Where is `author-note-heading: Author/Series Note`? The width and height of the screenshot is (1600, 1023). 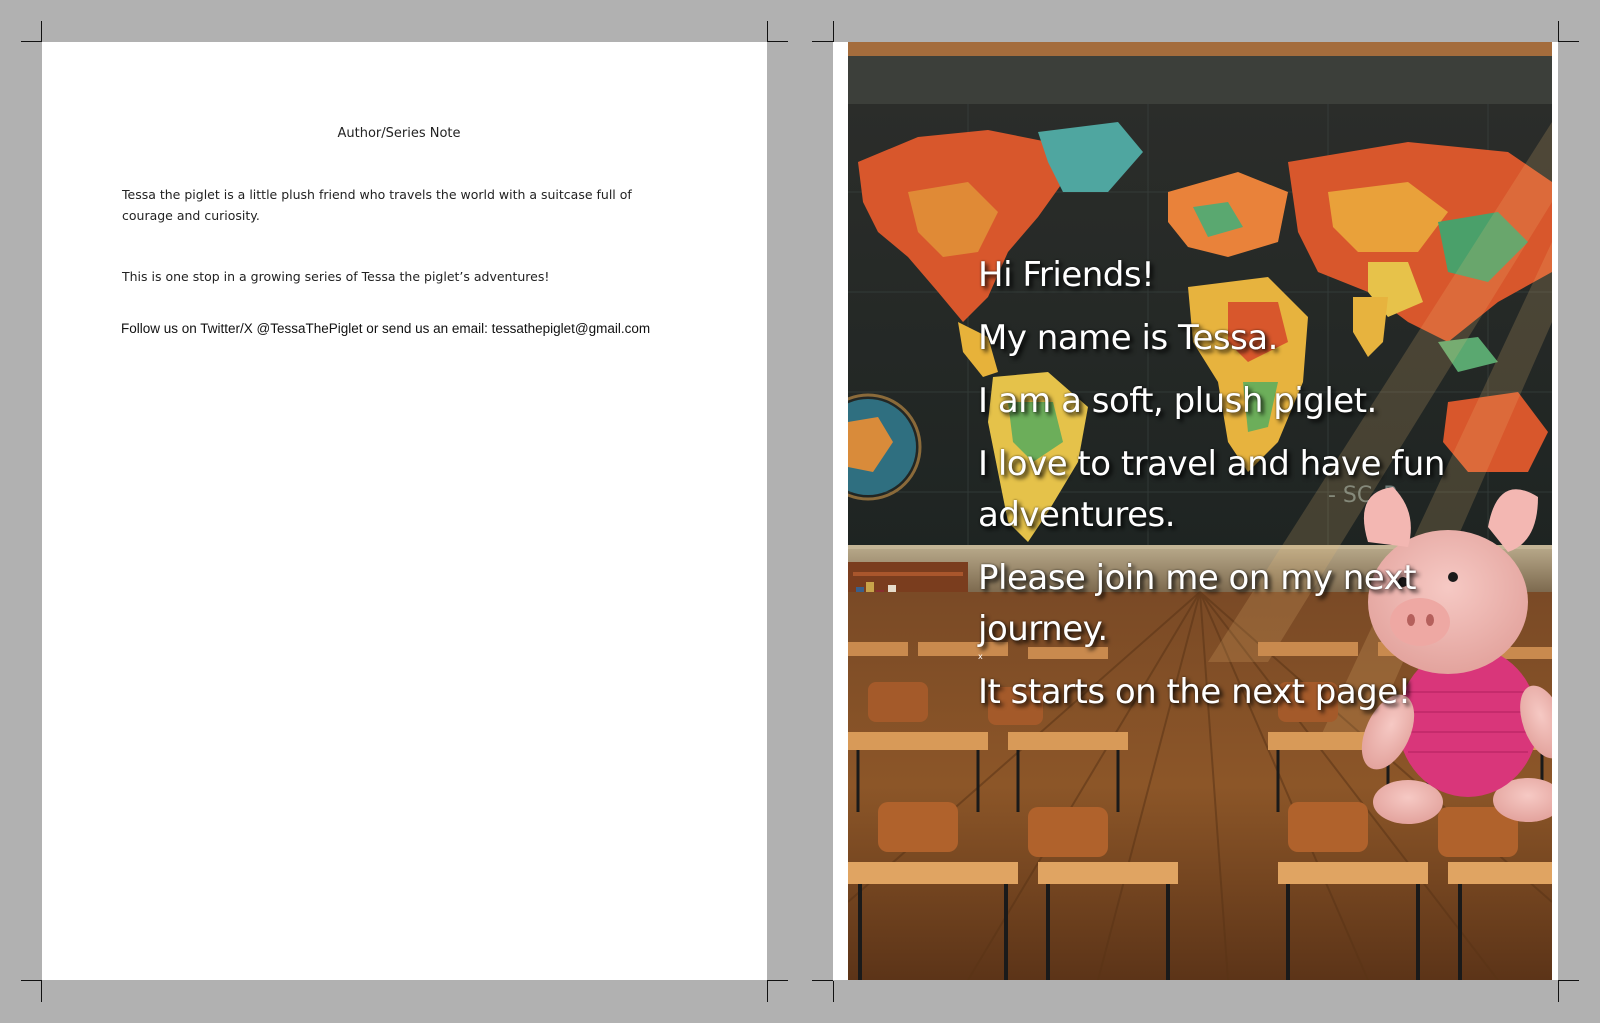
author-note-heading: Author/Series Note is located at coordinates (399, 133).